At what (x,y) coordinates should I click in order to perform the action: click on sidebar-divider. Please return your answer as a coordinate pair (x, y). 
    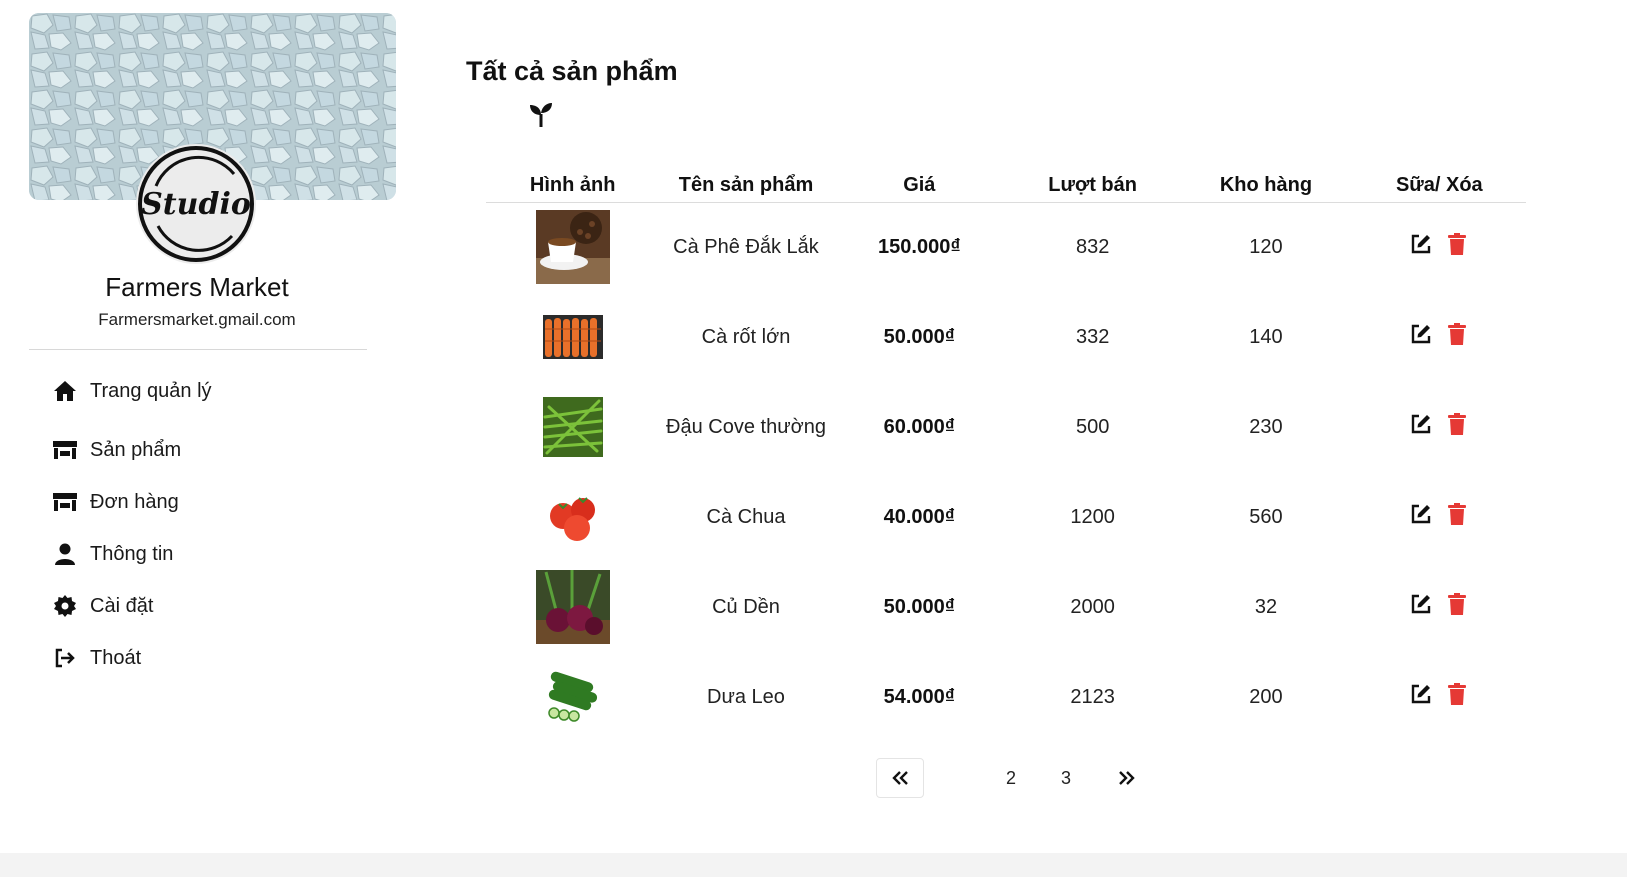
    Looking at the image, I should click on (198, 349).